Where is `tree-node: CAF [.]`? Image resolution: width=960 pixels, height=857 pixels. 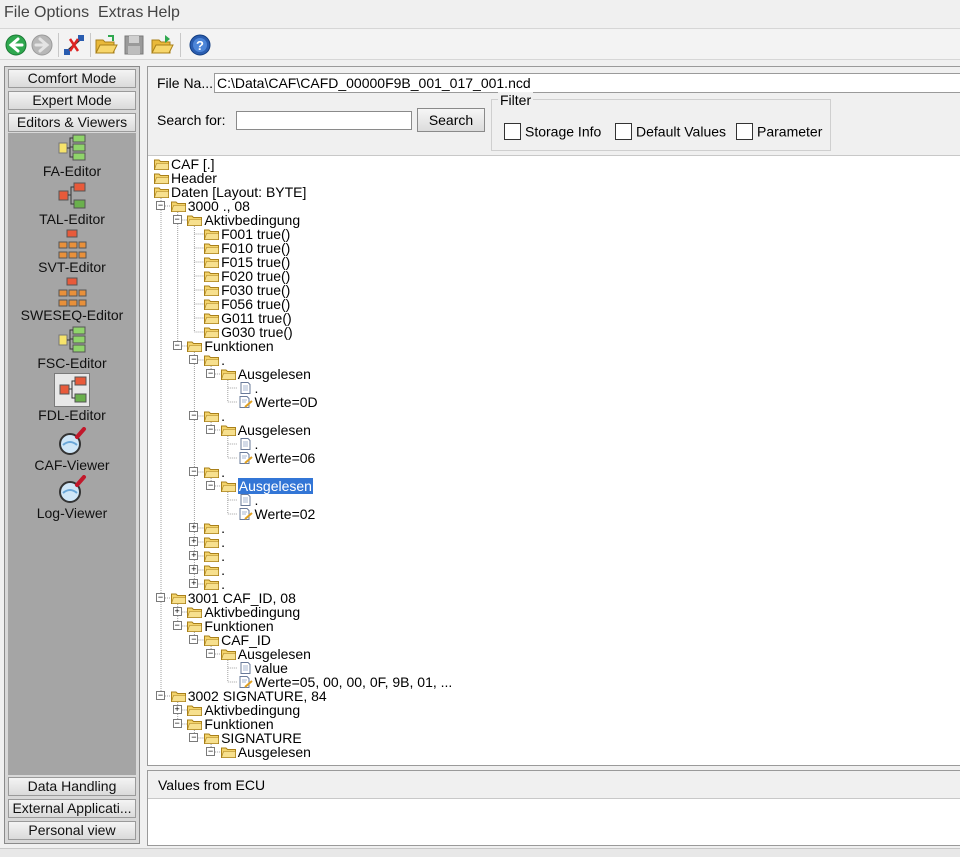 tree-node: CAF [.] is located at coordinates (184, 164).